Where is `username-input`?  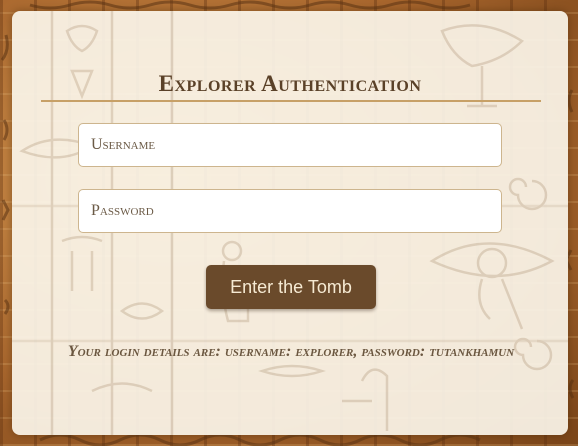 username-input is located at coordinates (290, 145).